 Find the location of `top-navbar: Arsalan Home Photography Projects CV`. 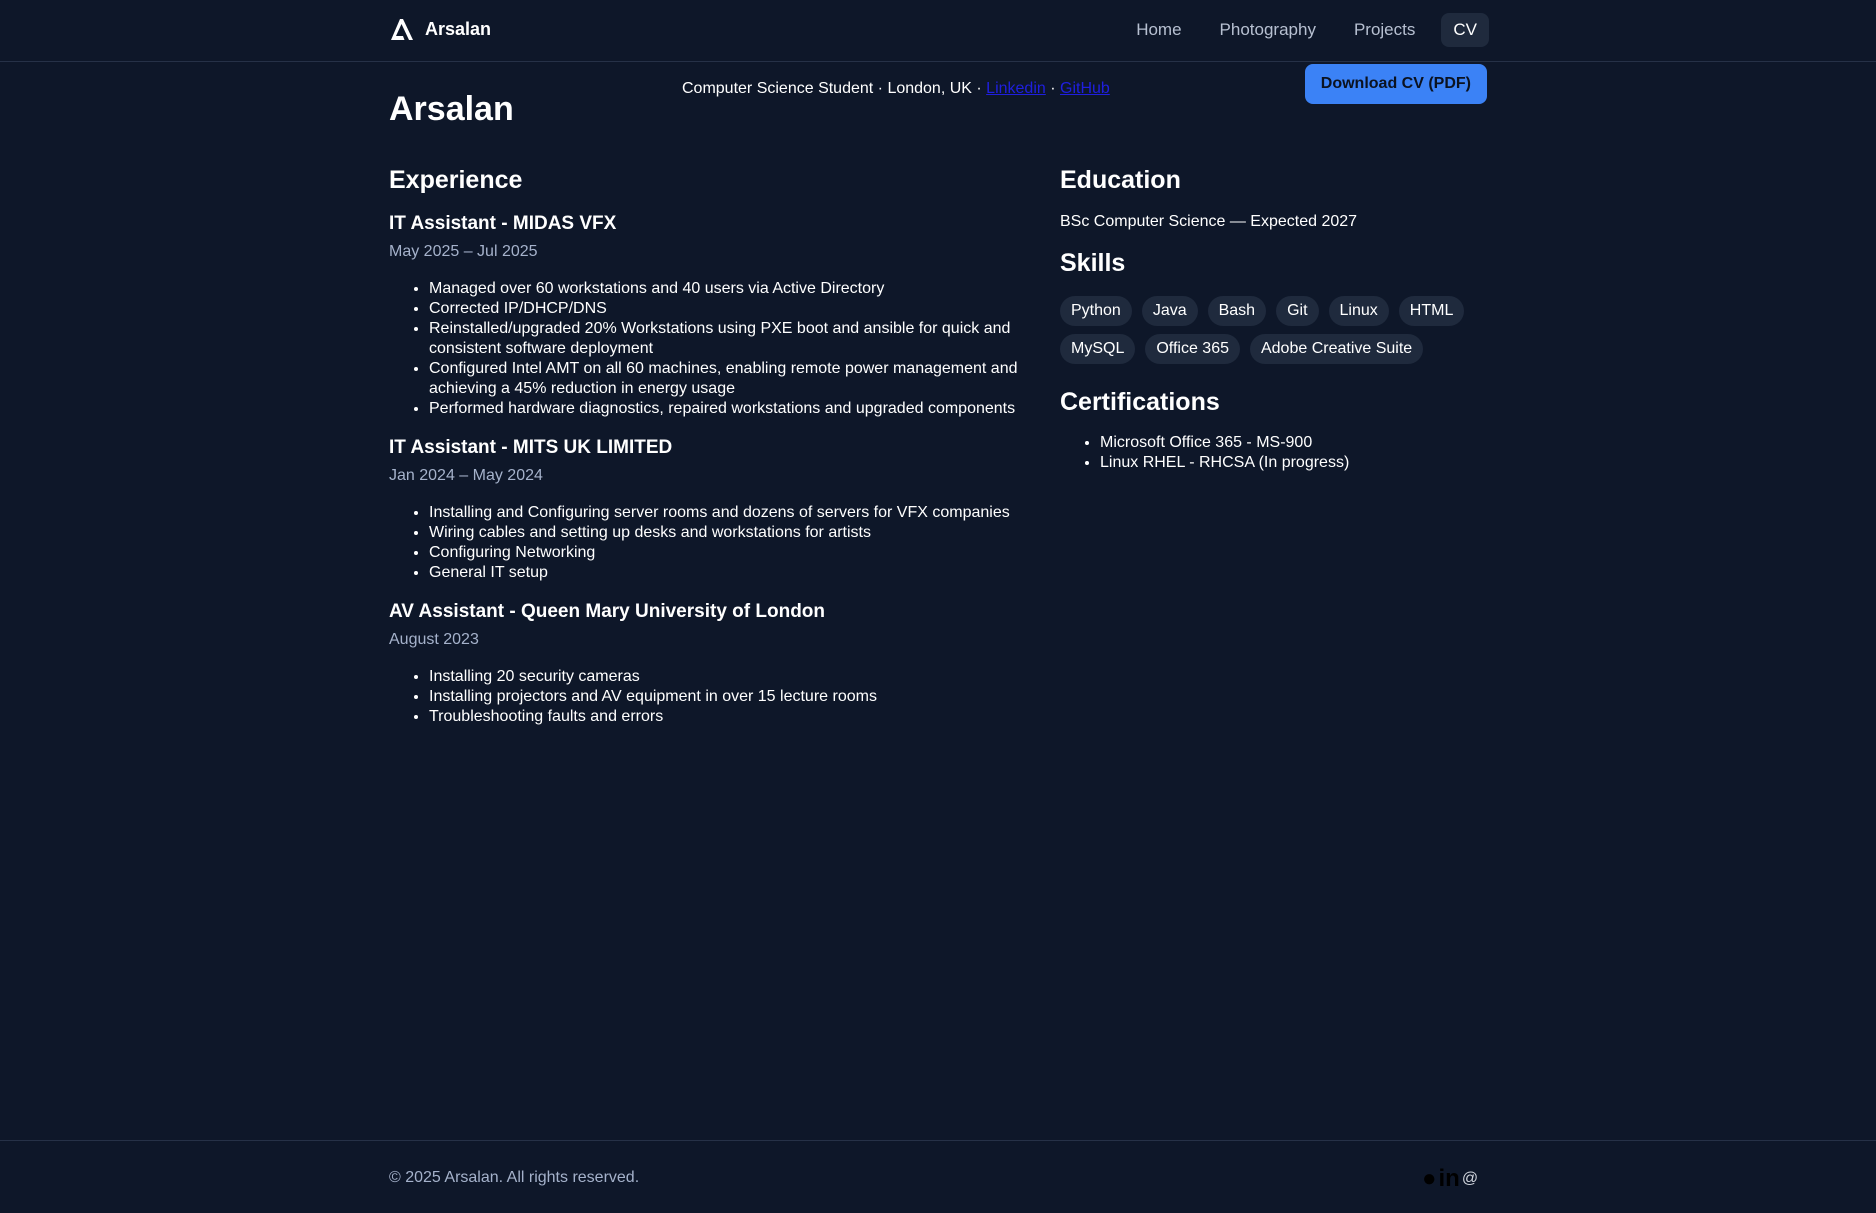

top-navbar: Arsalan Home Photography Projects CV is located at coordinates (938, 31).